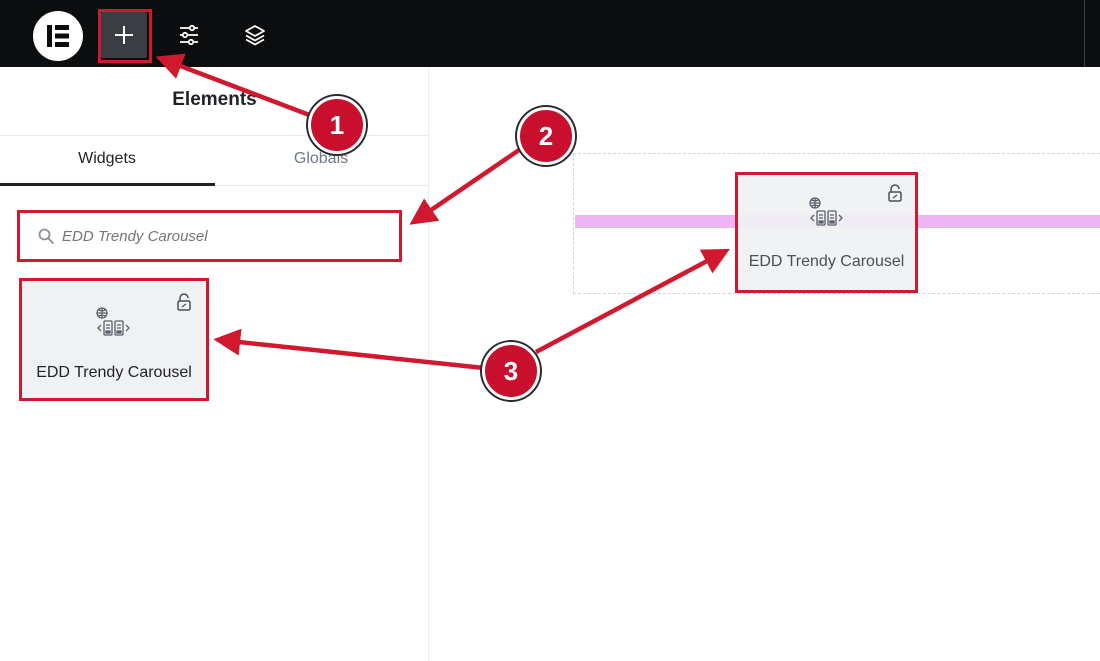  I want to click on elementor-logo-icon, so click(58, 36).